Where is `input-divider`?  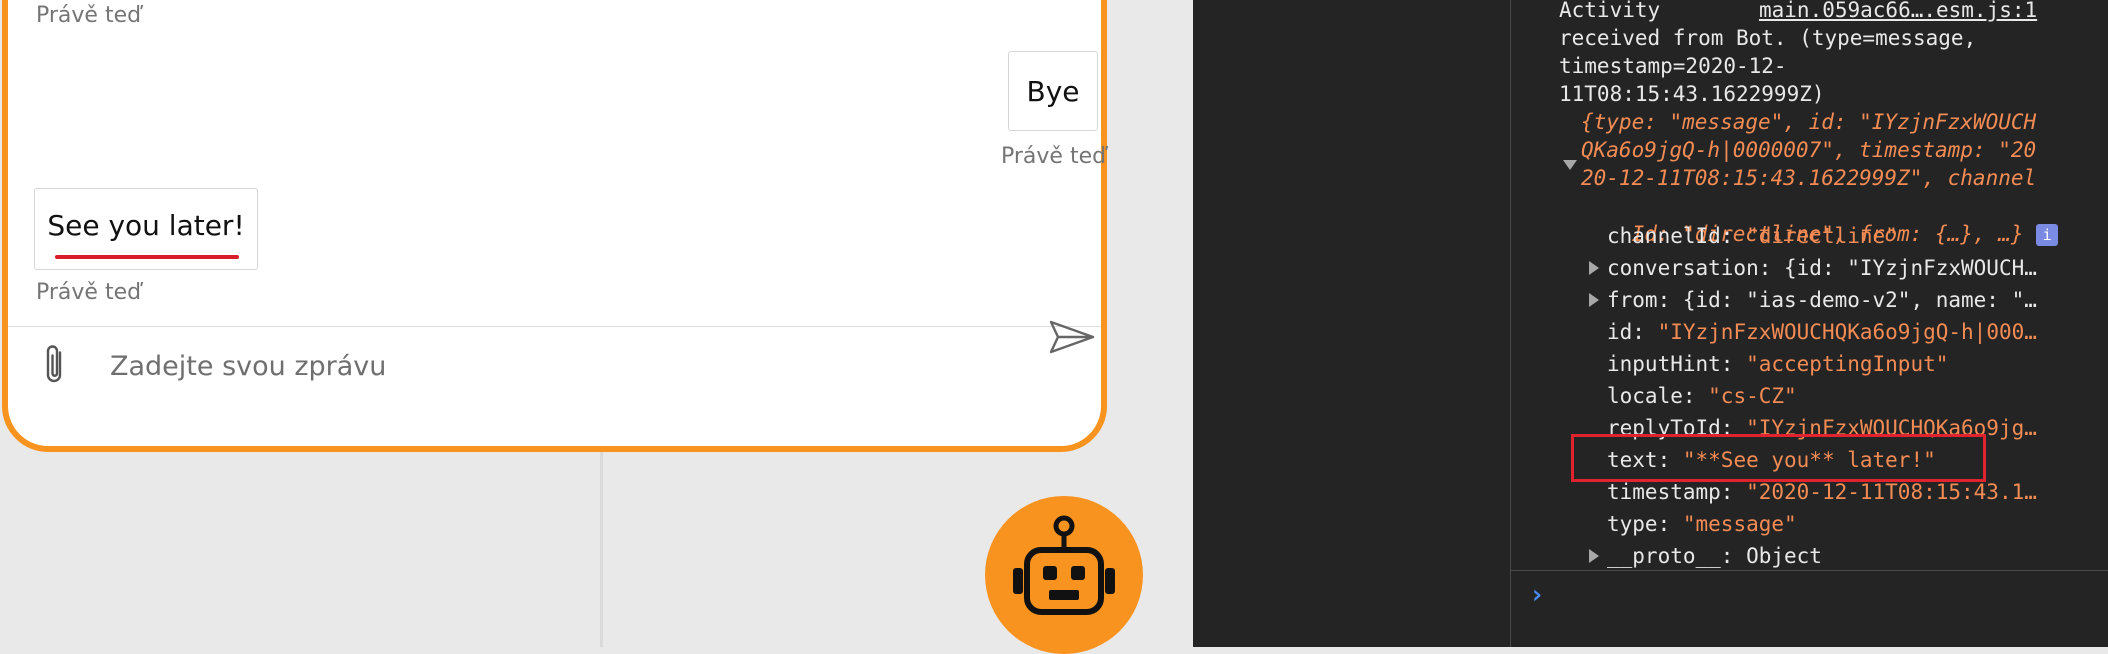 input-divider is located at coordinates (554, 326).